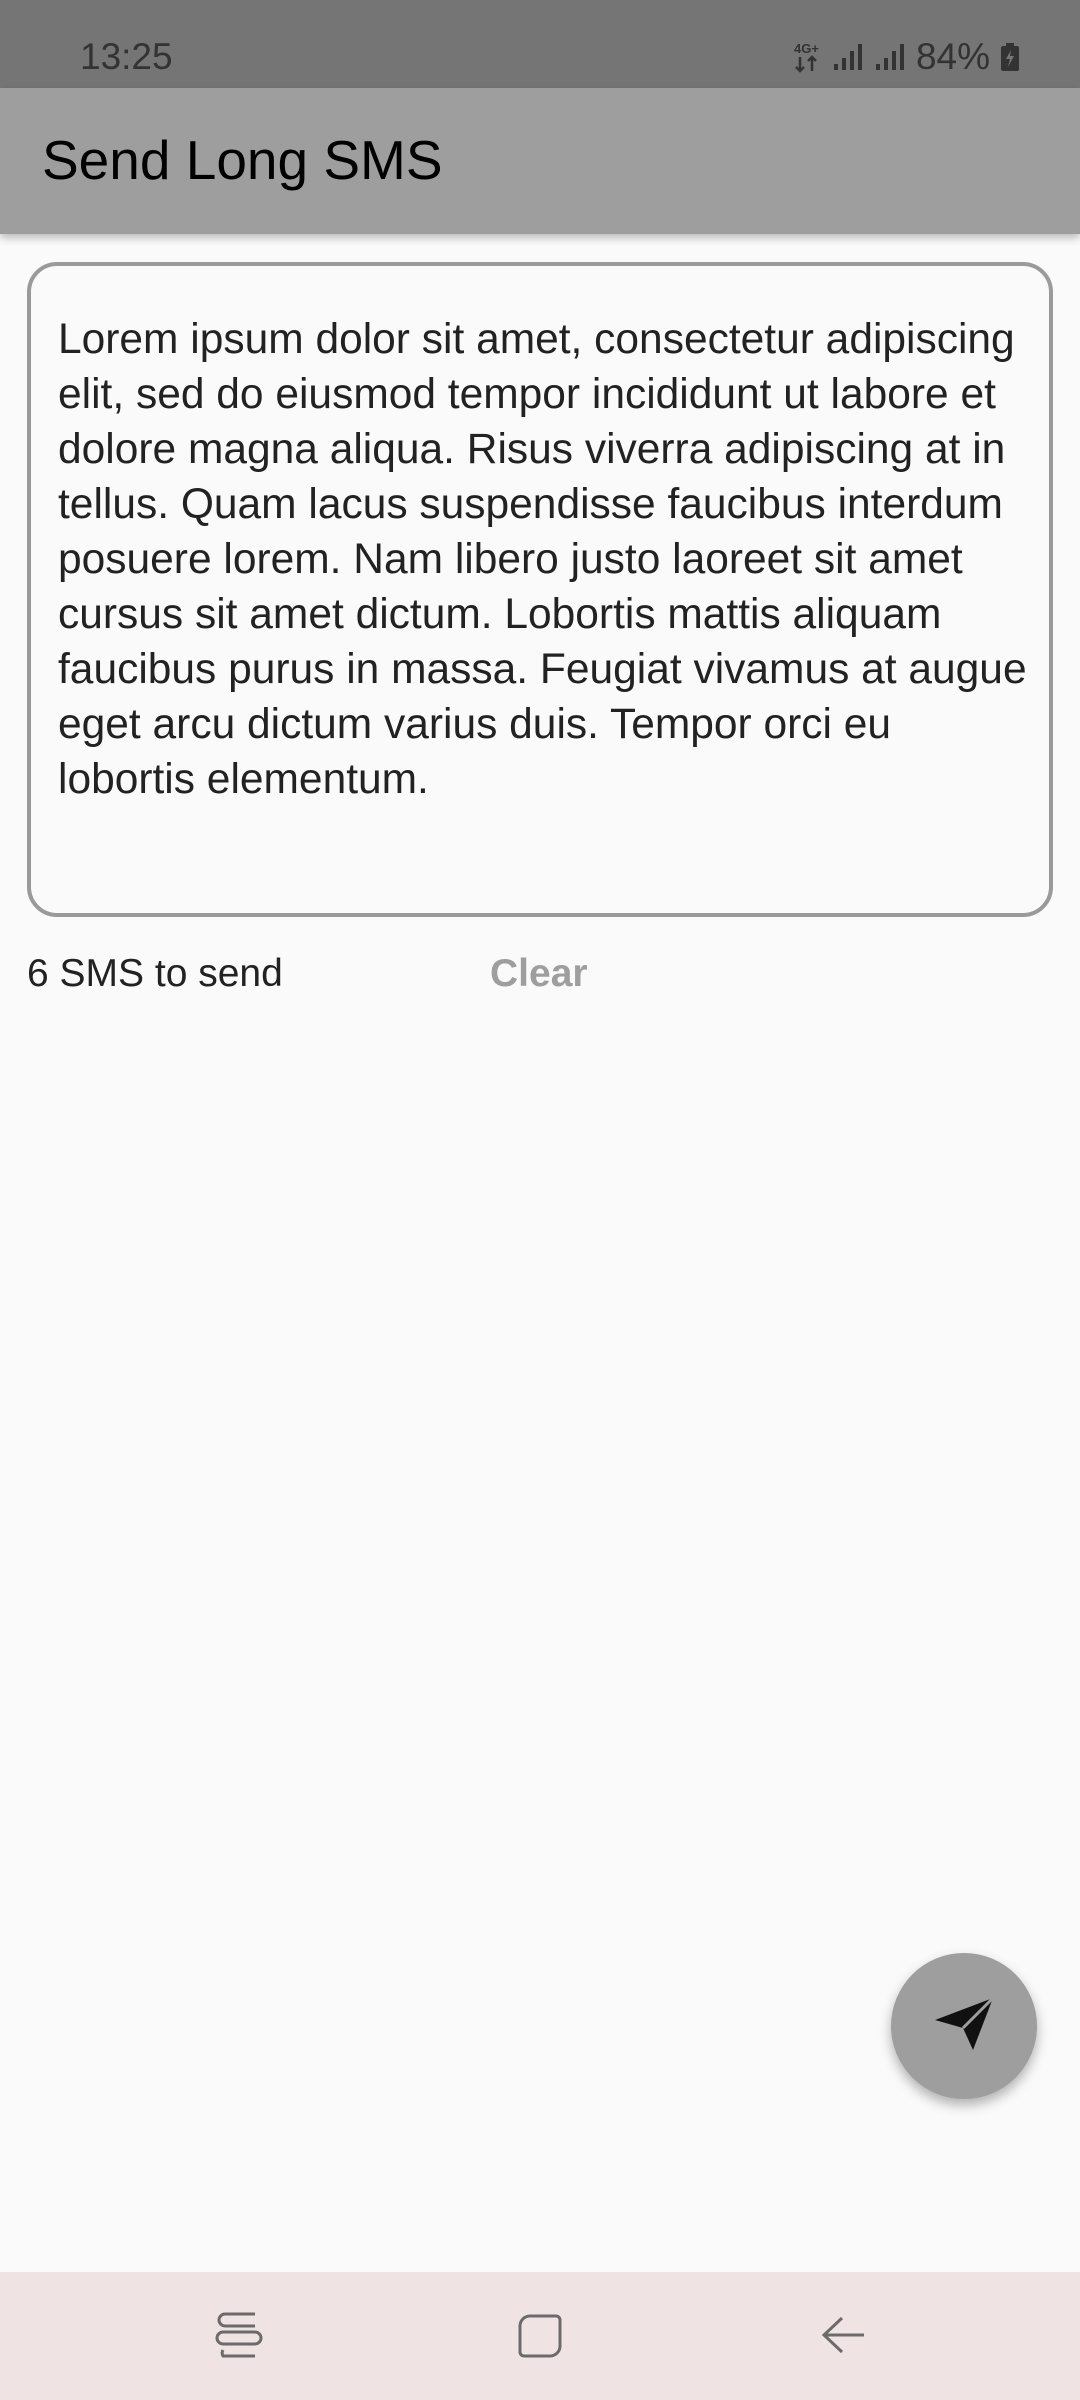  Describe the element at coordinates (155, 973) in the screenshot. I see `sms-count-label: 6 SMS to send` at that location.